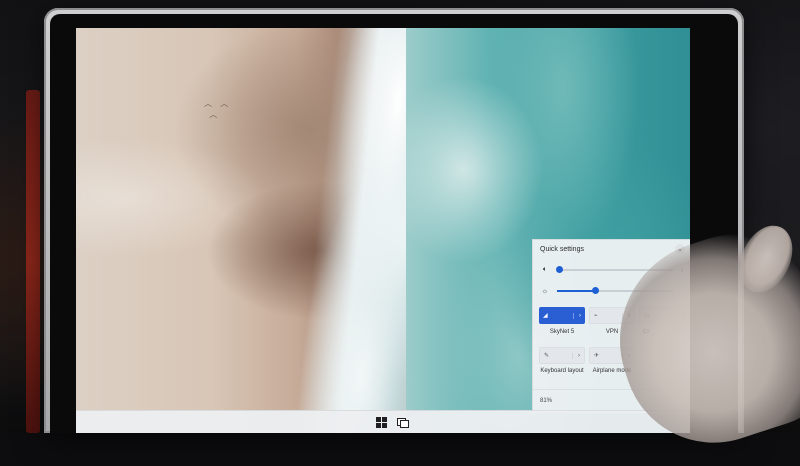 This screenshot has width=800, height=466. Describe the element at coordinates (545, 291) in the screenshot. I see `brightness-icon: ☼` at that location.